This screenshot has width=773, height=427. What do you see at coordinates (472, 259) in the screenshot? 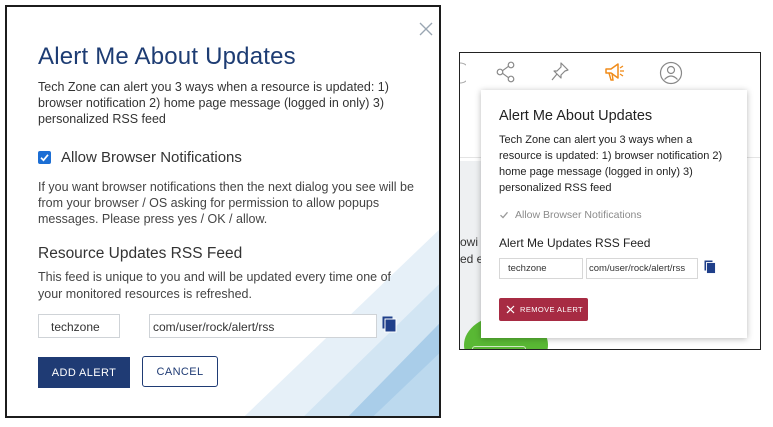
I see `background-text: ed e` at bounding box center [472, 259].